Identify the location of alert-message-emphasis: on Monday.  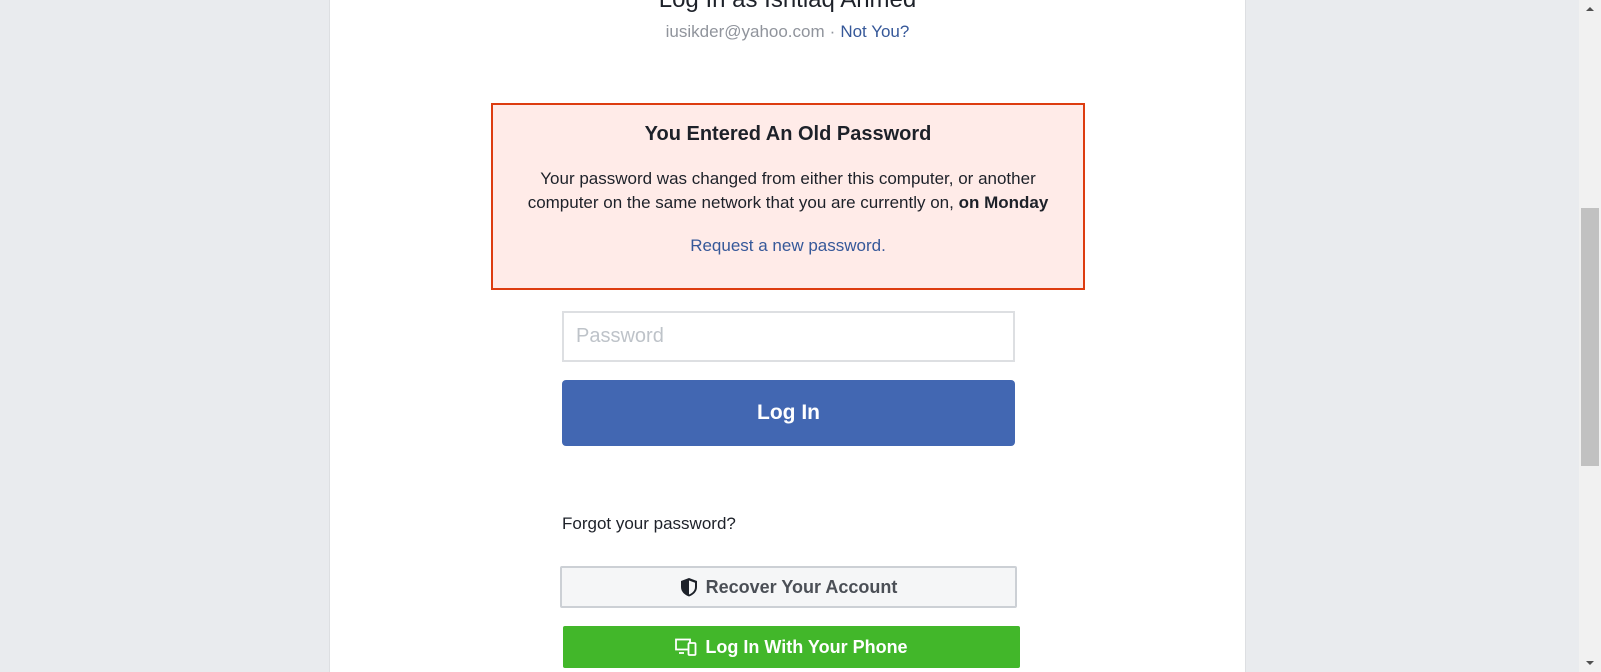
(1003, 202).